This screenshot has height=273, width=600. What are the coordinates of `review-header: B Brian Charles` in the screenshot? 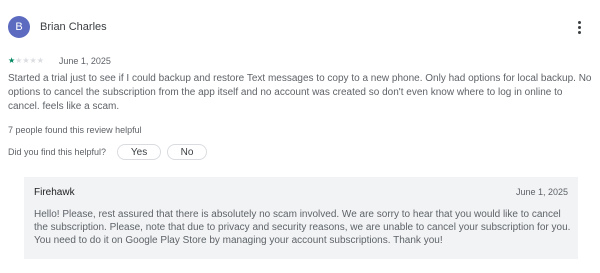 It's located at (57, 27).